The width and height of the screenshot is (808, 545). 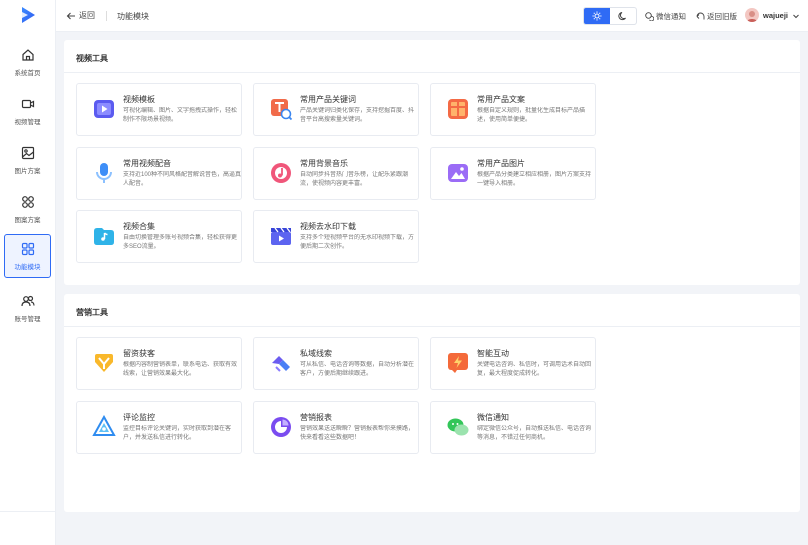 I want to click on card-desc: 产品关键词归类化保存，支持挖掘百度、抖音平台高搜索量关键词。, so click(x=357, y=115).